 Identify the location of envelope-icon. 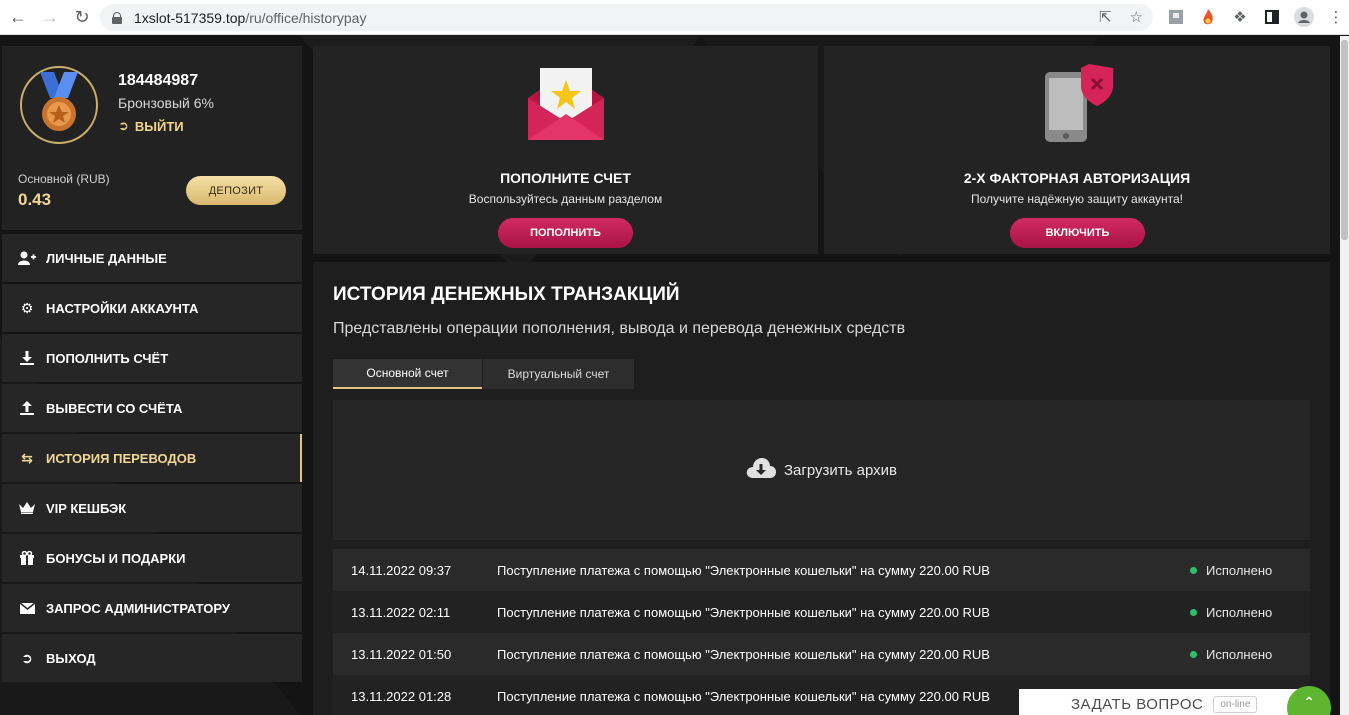
(27, 608).